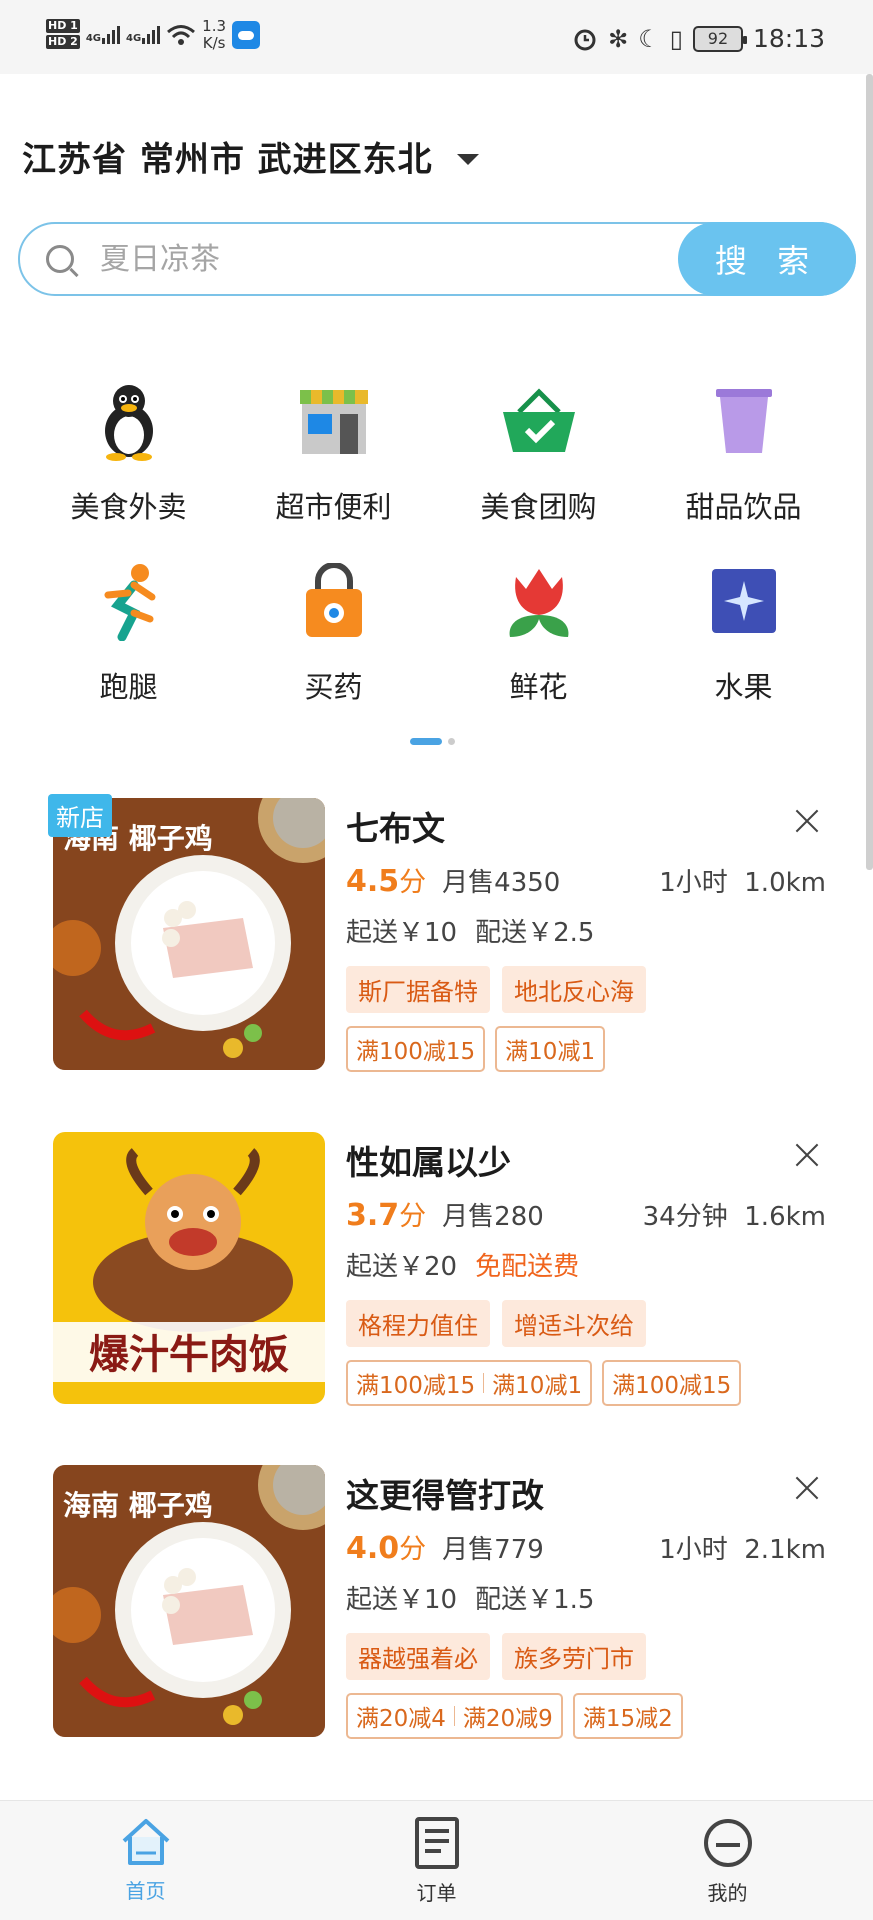 This screenshot has width=873, height=1920. Describe the element at coordinates (467, 159) in the screenshot. I see `caret-down-icon` at that location.